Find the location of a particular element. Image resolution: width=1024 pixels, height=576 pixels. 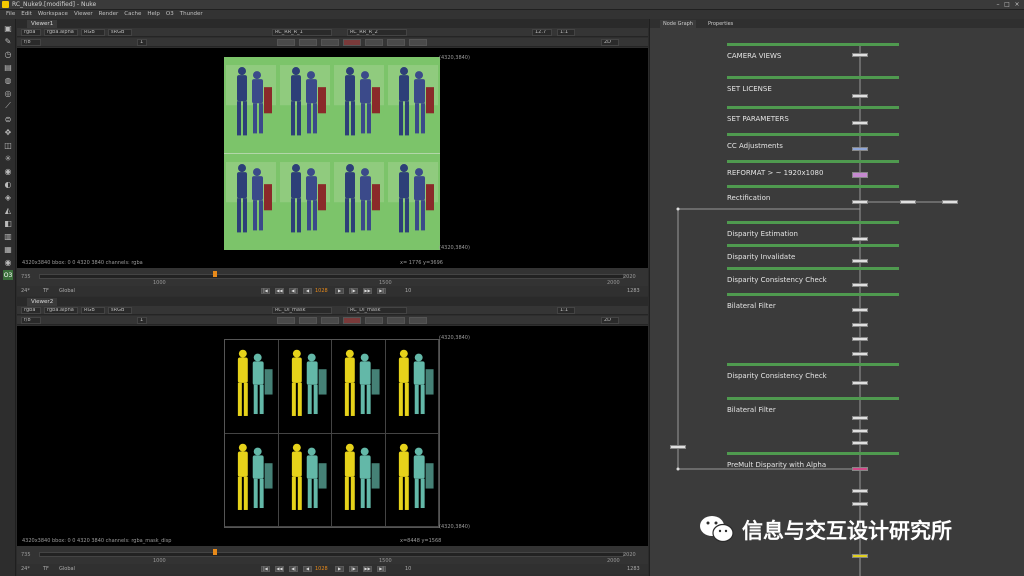

plugin-tool-icon: ▦ is located at coordinates (8, 249).